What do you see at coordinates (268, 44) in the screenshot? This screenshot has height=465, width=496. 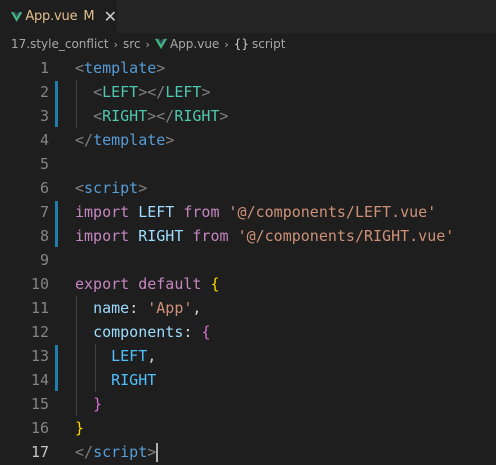 I see `breadcrumb-symbol: script` at bounding box center [268, 44].